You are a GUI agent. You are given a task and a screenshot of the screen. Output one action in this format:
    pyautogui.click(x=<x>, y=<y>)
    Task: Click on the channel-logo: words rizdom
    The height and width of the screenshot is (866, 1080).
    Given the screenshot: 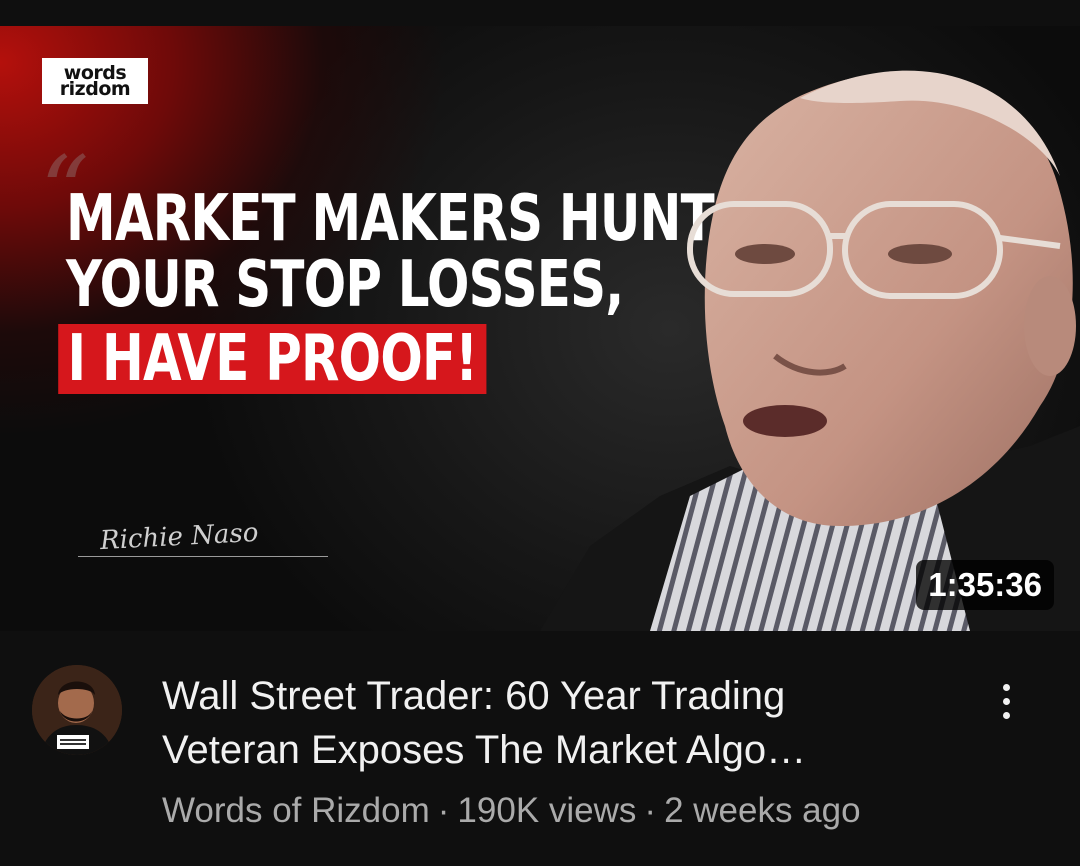 What is the action you would take?
    pyautogui.click(x=95, y=81)
    